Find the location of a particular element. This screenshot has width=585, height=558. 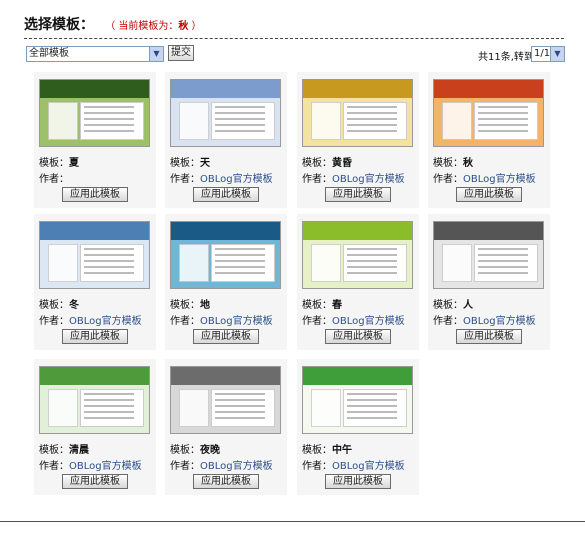

current-template: （ 当前模板为：秋 ） is located at coordinates (153, 26).